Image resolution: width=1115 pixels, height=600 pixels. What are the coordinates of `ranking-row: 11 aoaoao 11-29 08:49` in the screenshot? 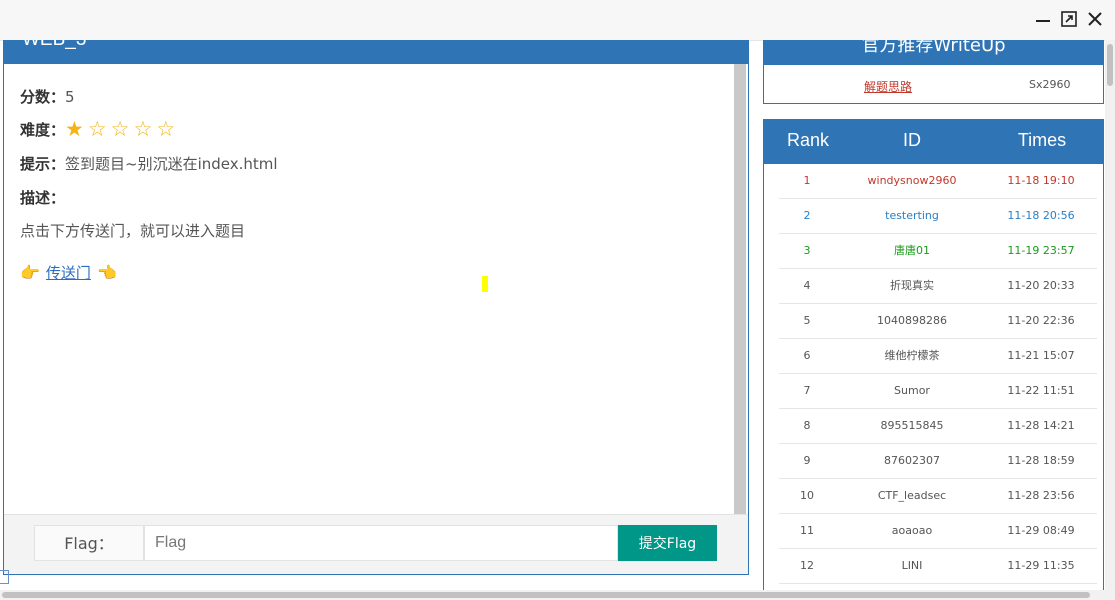 It's located at (938, 531).